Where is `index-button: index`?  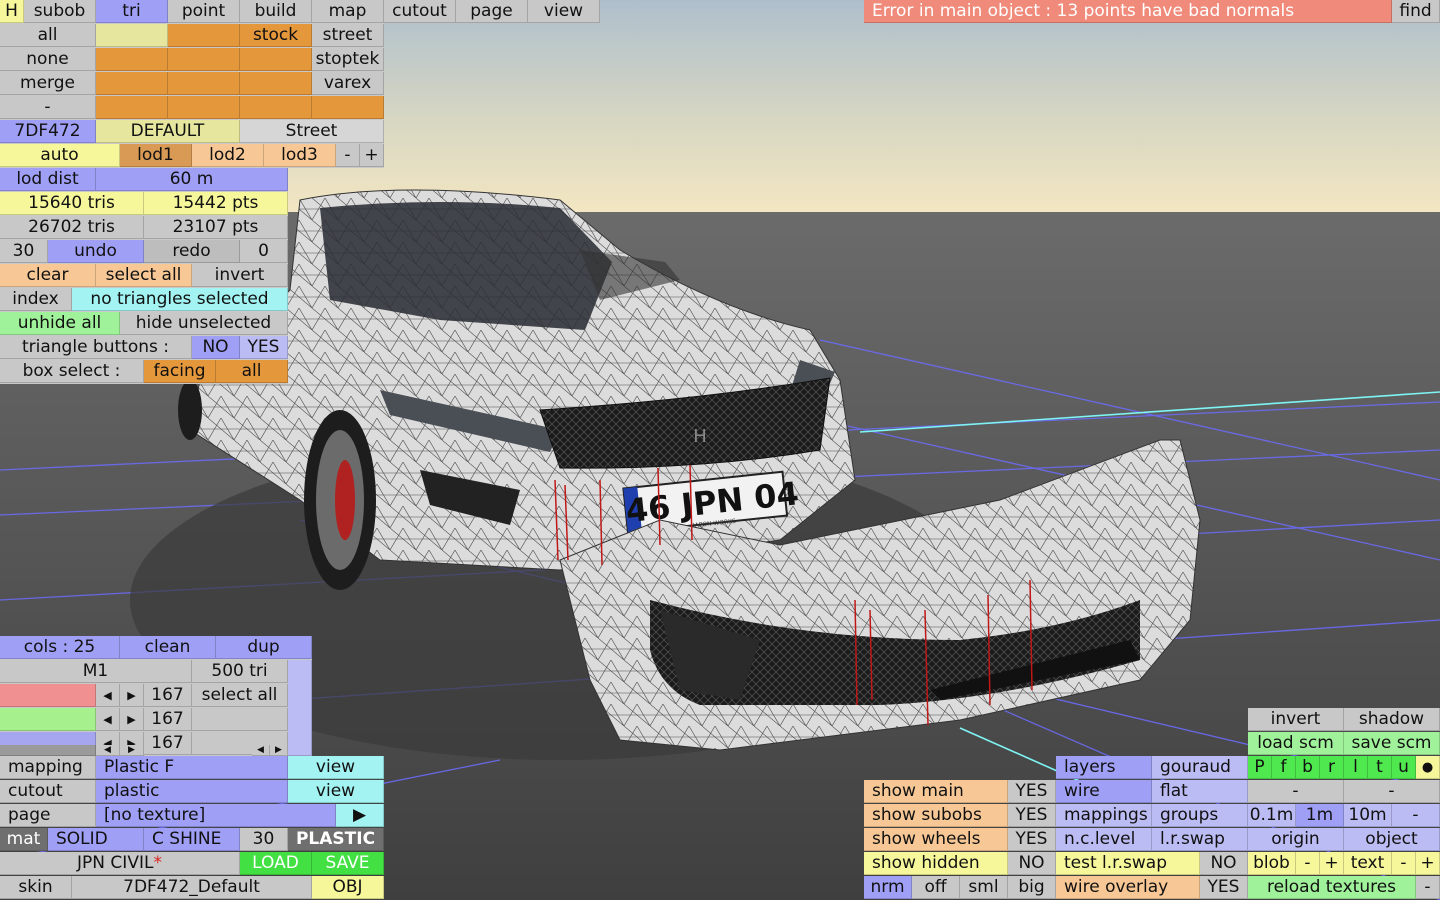
index-button: index is located at coordinates (36, 299).